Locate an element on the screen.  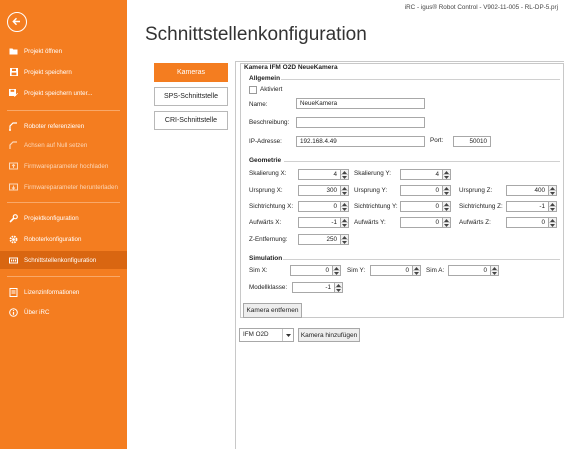
view-dir-x-label: Sichtrichtung X: is located at coordinates (271, 206).